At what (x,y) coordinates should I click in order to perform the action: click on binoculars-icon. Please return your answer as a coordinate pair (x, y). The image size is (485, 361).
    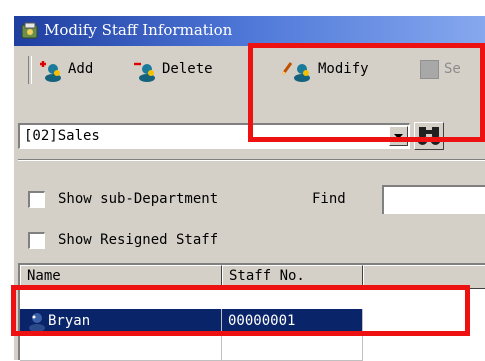
    Looking at the image, I should click on (429, 136).